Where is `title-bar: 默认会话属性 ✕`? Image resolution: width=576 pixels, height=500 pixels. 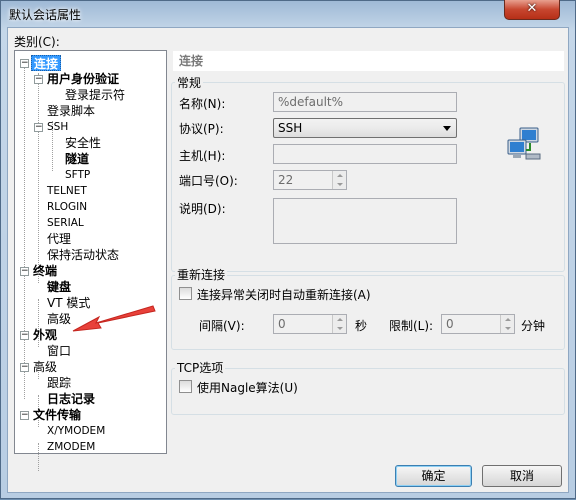
title-bar: 默认会话属性 ✕ is located at coordinates (288, 13).